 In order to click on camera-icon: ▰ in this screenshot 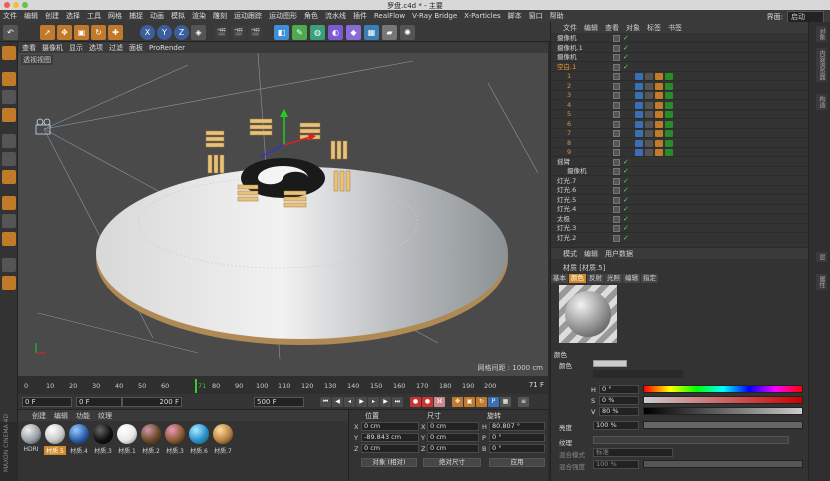, I will do `click(389, 32)`.